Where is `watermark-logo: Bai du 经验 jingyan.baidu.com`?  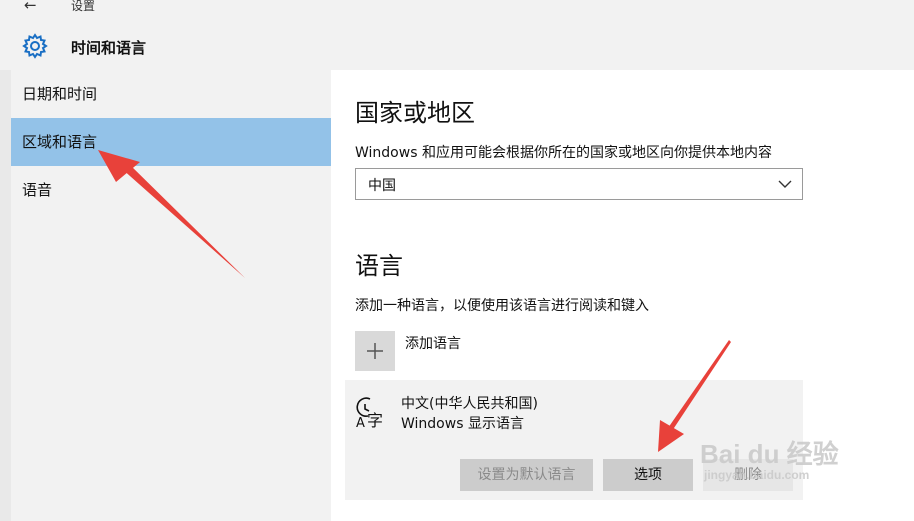
watermark-logo: Bai du 经验 jingyan.baidu.com is located at coordinates (769, 461).